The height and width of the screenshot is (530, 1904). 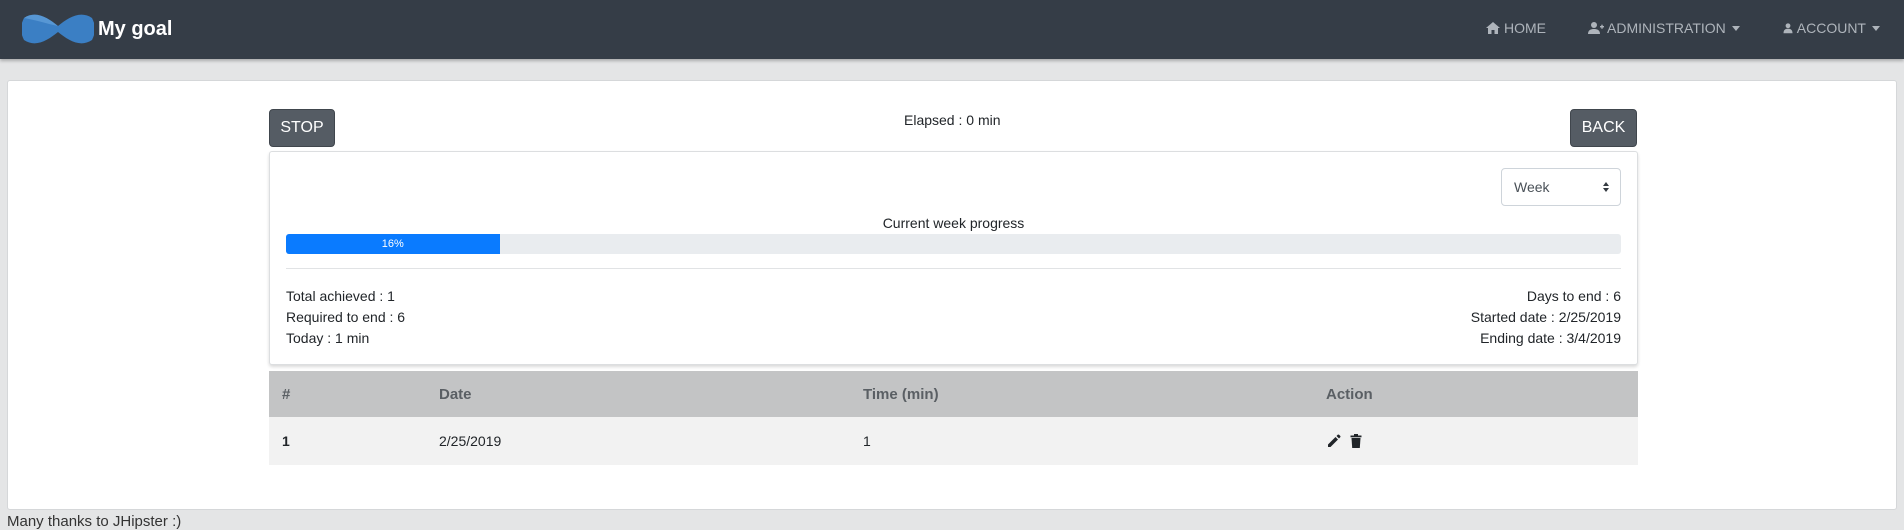 I want to click on nav-account: ACCOUNT, so click(x=1831, y=28).